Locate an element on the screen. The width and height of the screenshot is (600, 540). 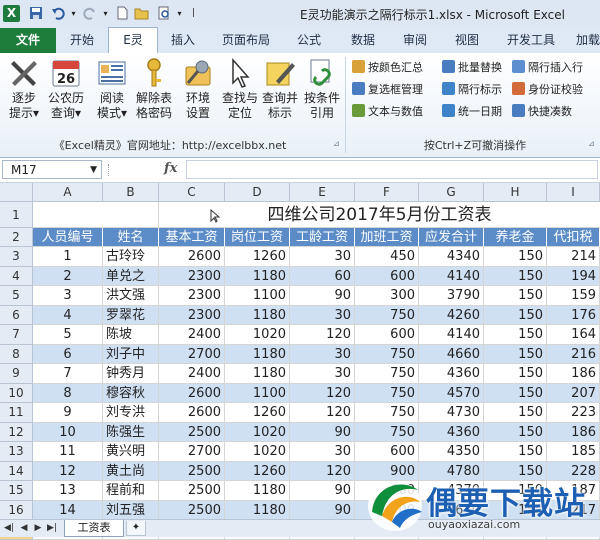
table-cell: 159 is located at coordinates (573, 296).